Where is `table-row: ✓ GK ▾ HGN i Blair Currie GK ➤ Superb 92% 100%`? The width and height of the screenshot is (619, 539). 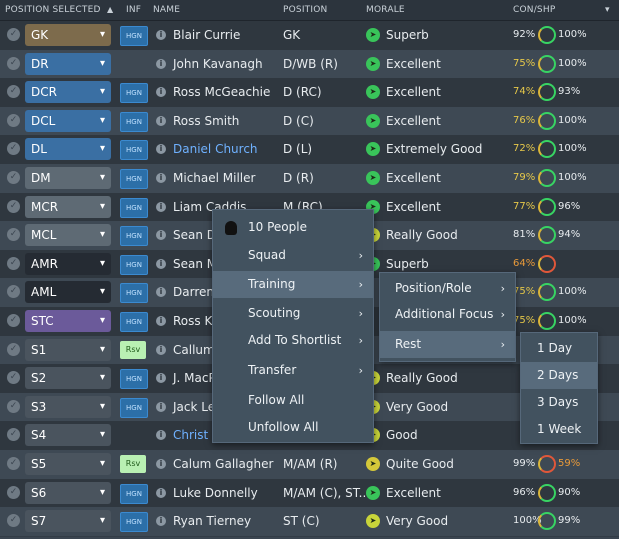 table-row: ✓ GK ▾ HGN i Blair Currie GK ➤ Superb 92% 100% is located at coordinates (309, 36).